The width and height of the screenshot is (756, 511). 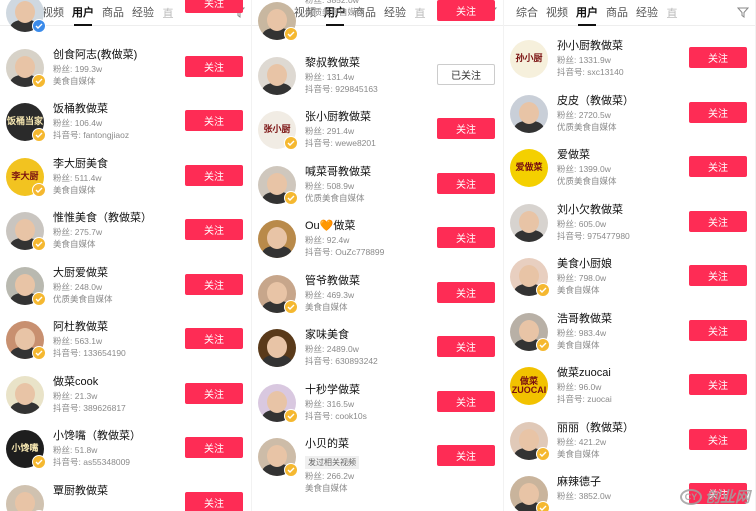 I want to click on user-row: 小馋嘴 小馋嘴（教做菜） 粉丝: 51.8w 抖音号: as55348009 关注, so click(x=125, y=449).